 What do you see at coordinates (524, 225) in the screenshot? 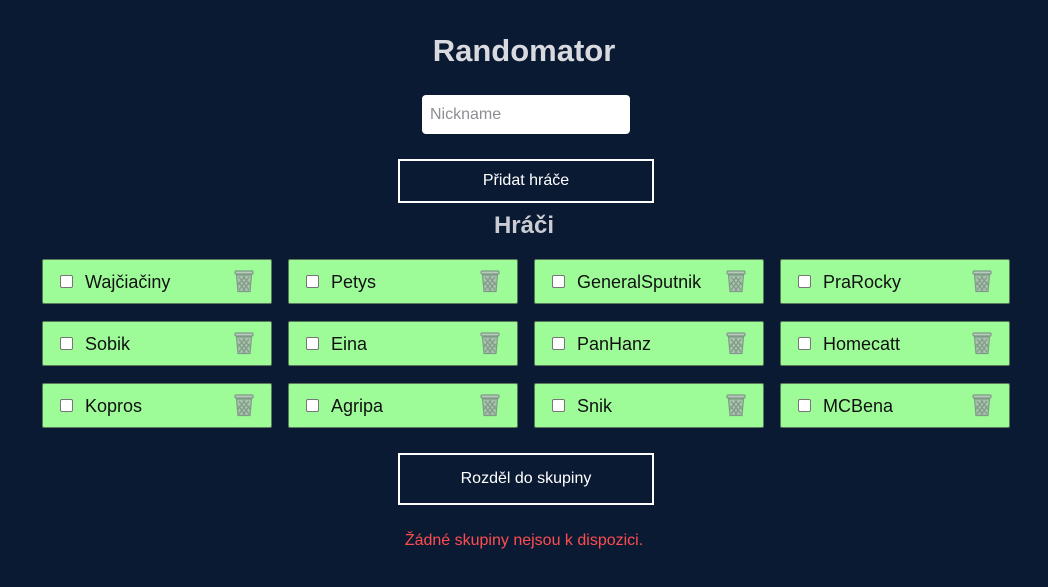
I see `players-heading: Hráči` at bounding box center [524, 225].